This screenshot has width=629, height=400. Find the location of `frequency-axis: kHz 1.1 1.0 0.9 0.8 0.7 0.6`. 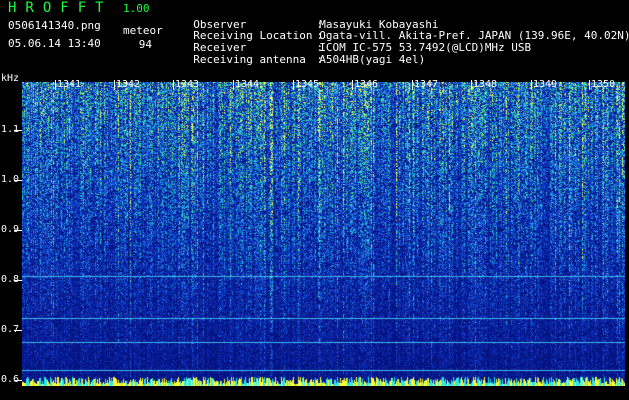

frequency-axis: kHz 1.1 1.0 0.9 0.8 0.7 0.6 is located at coordinates (11, 236).